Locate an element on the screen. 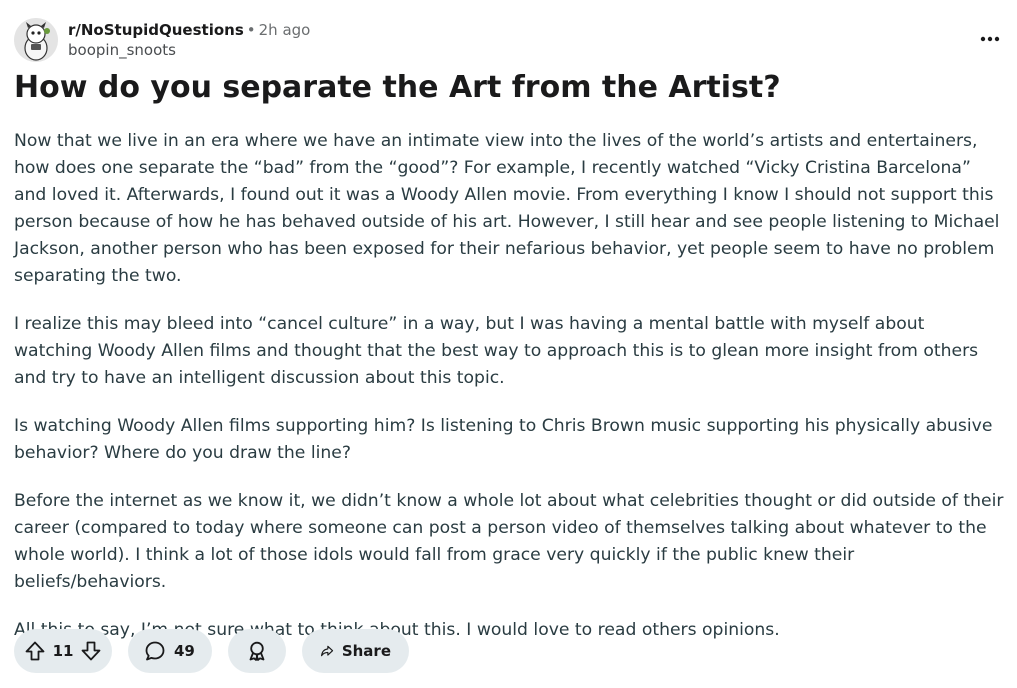  share-button: Share is located at coordinates (355, 651).